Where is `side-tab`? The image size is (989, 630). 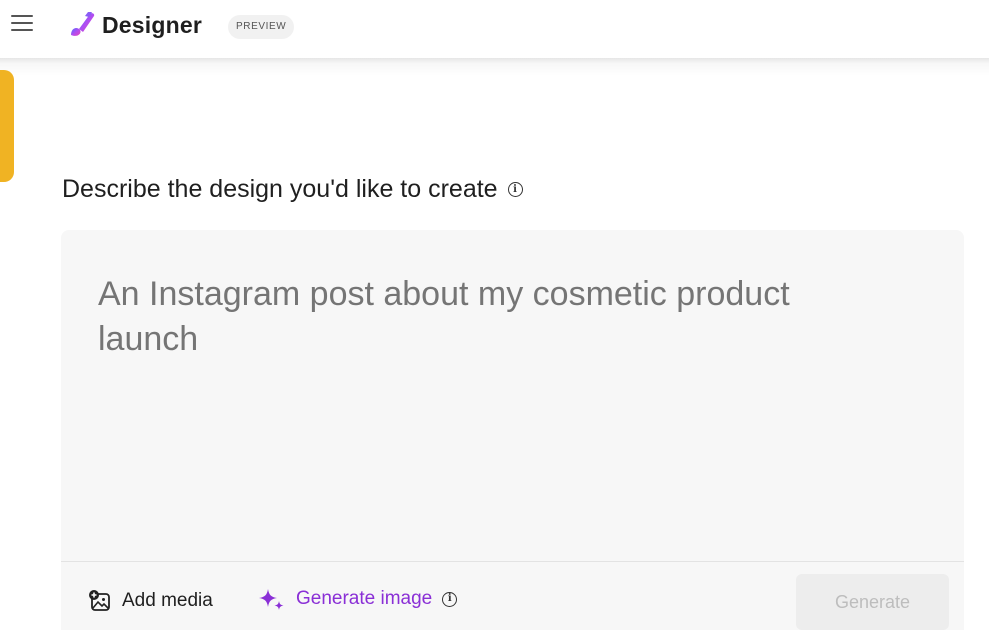 side-tab is located at coordinates (7, 126).